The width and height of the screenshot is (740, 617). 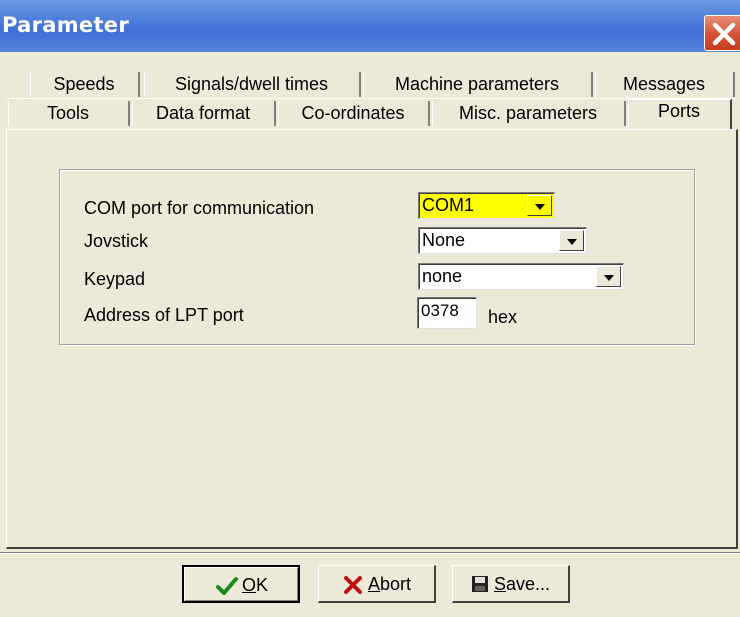 What do you see at coordinates (115, 279) in the screenshot?
I see `keypad-label: Keypad` at bounding box center [115, 279].